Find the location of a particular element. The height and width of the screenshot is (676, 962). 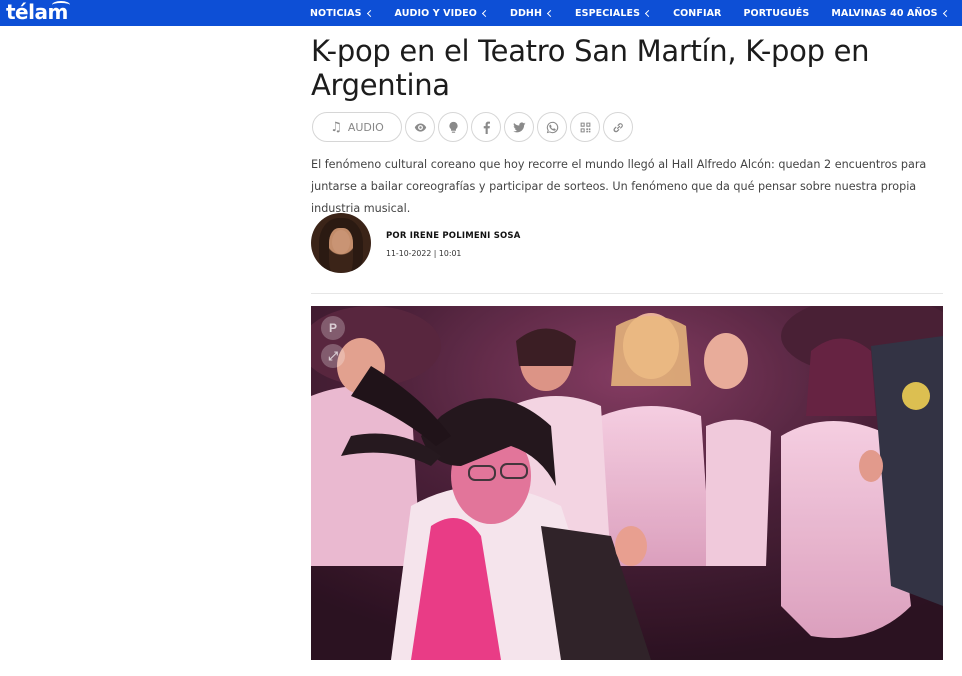

logo-wave-icon is located at coordinates (61, 5).